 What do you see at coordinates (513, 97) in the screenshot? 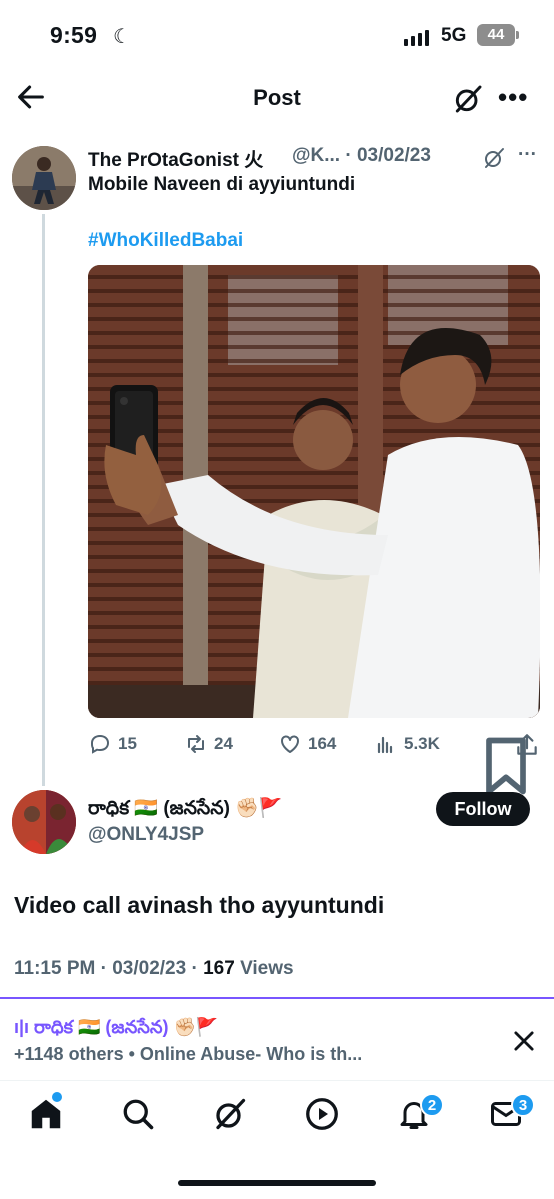
I see `more-options-icon: •••` at bounding box center [513, 97].